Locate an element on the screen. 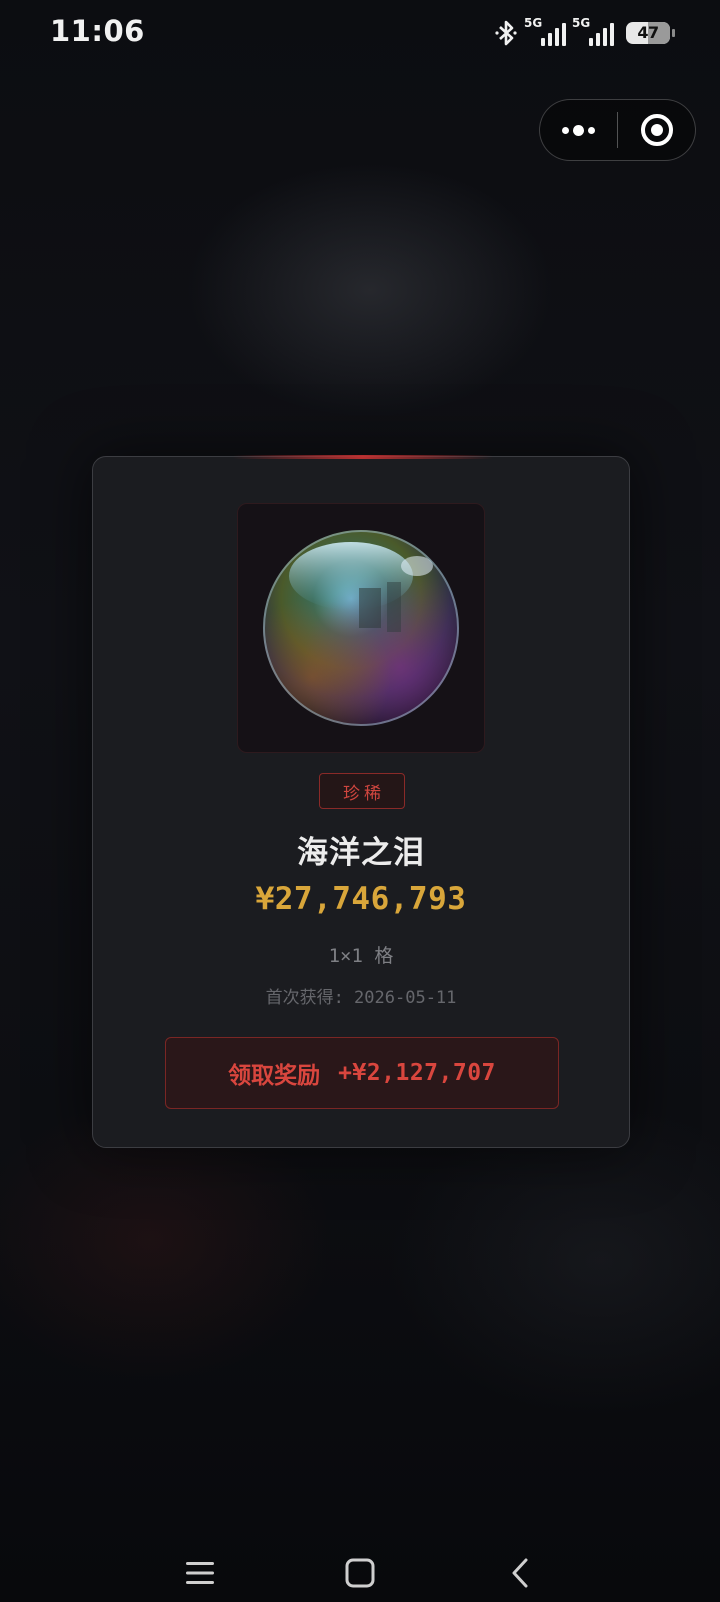 The width and height of the screenshot is (720, 1602). more-button is located at coordinates (578, 130).